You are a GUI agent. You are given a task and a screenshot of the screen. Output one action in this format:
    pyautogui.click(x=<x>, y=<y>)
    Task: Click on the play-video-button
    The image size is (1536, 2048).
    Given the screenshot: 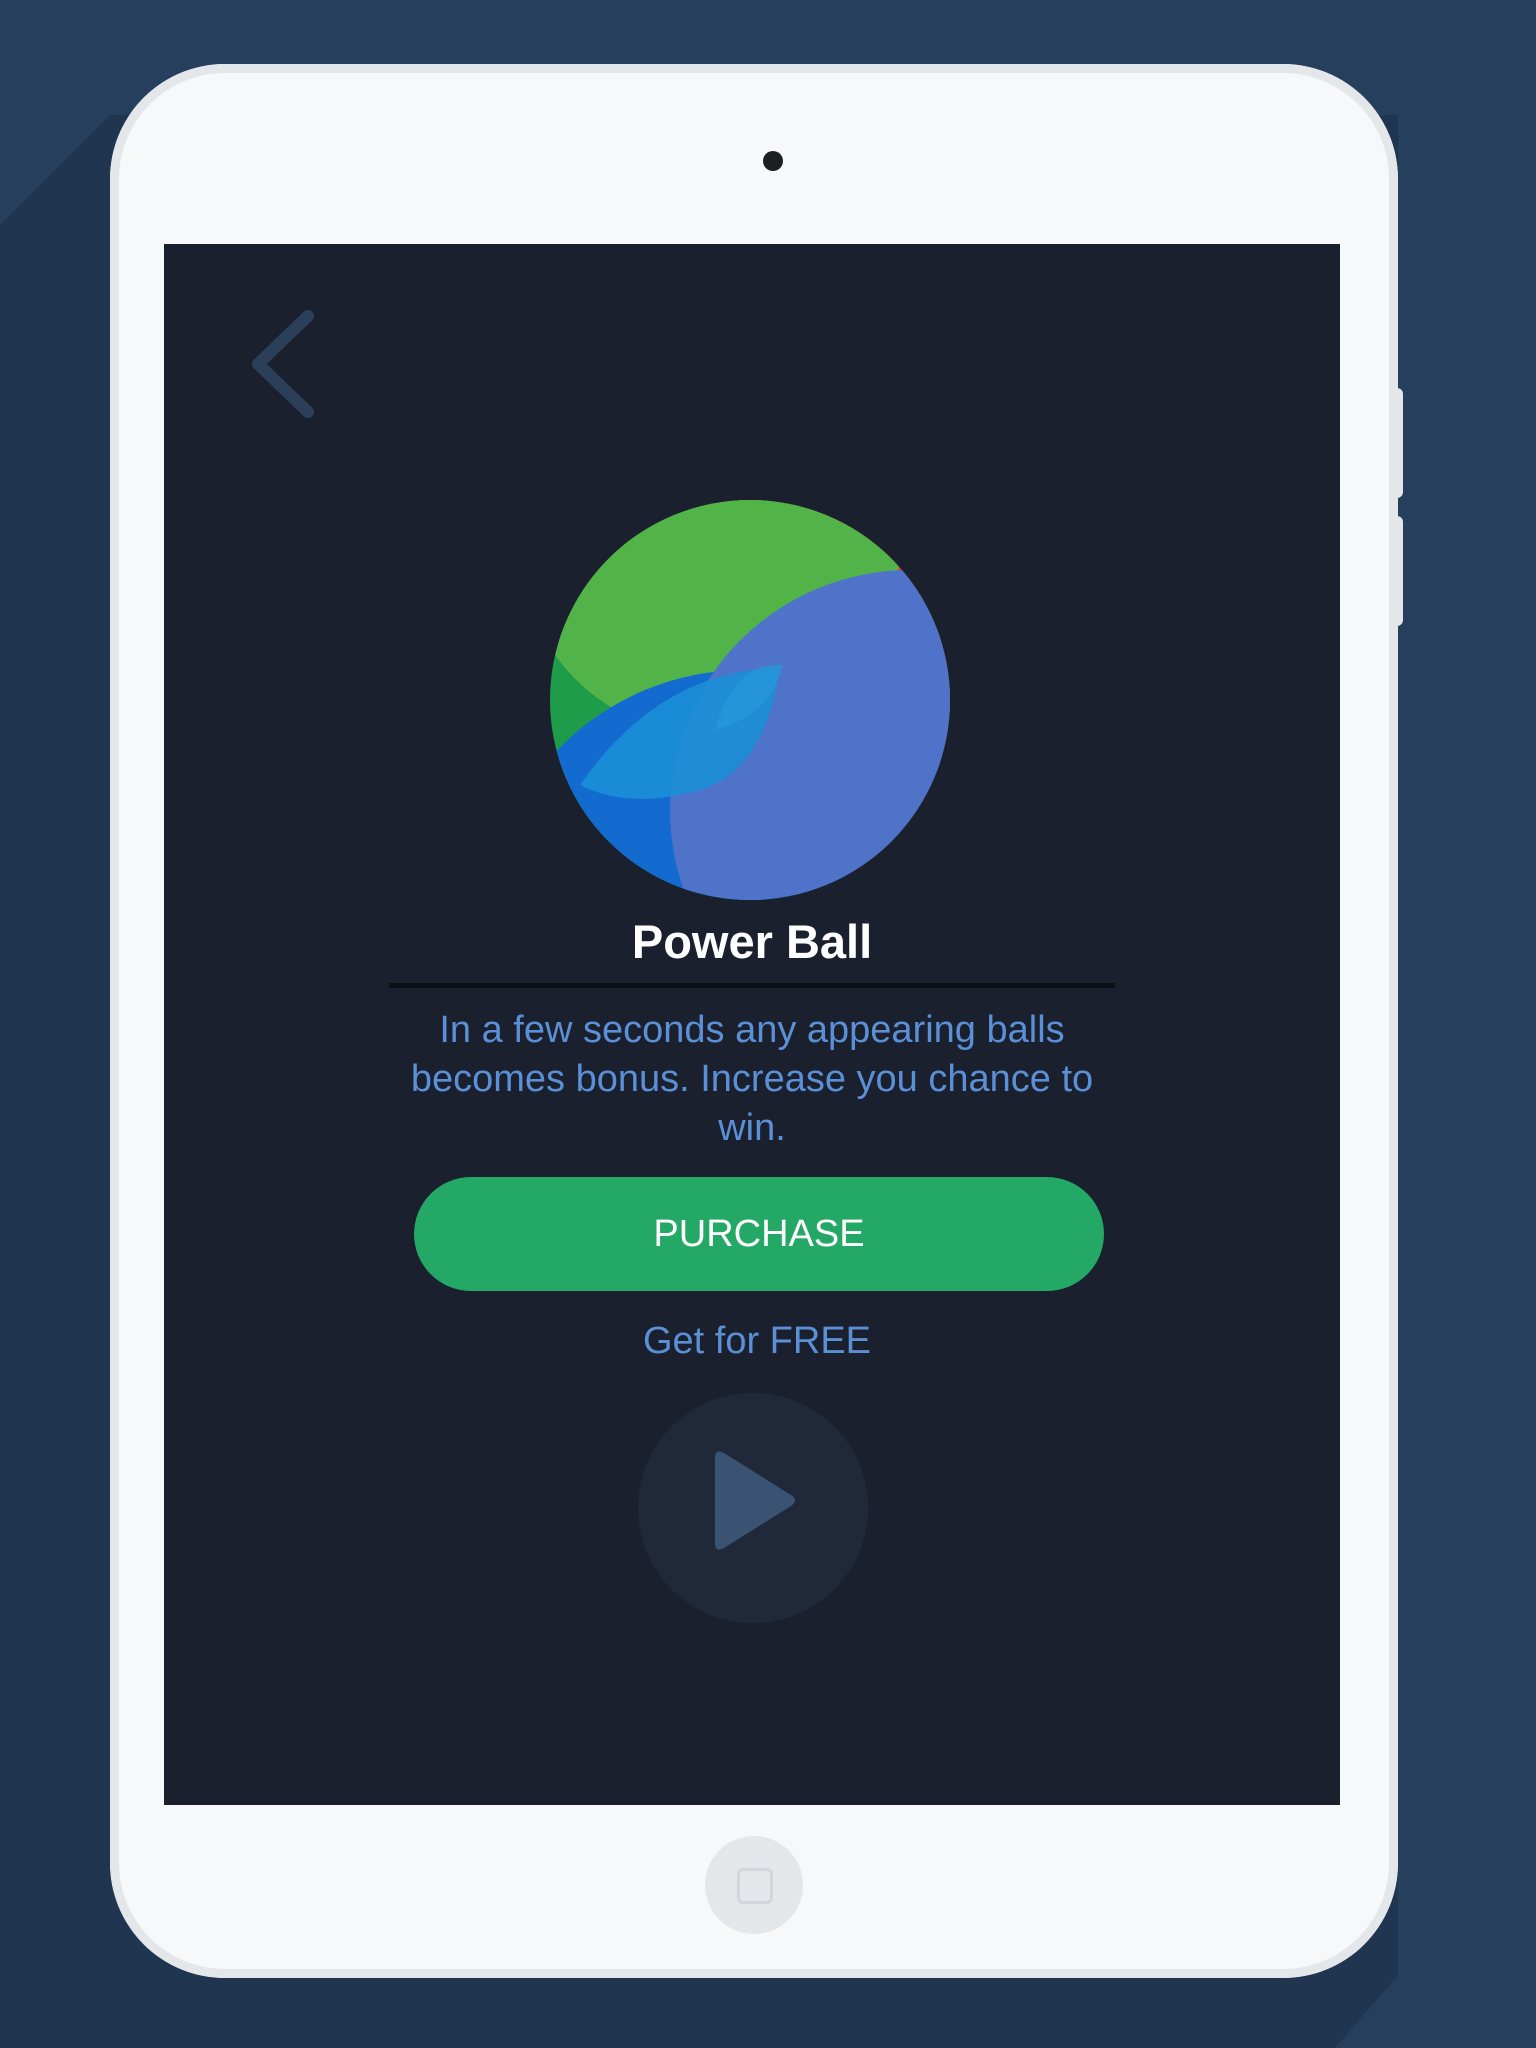 What is the action you would take?
    pyautogui.click(x=753, y=1508)
    